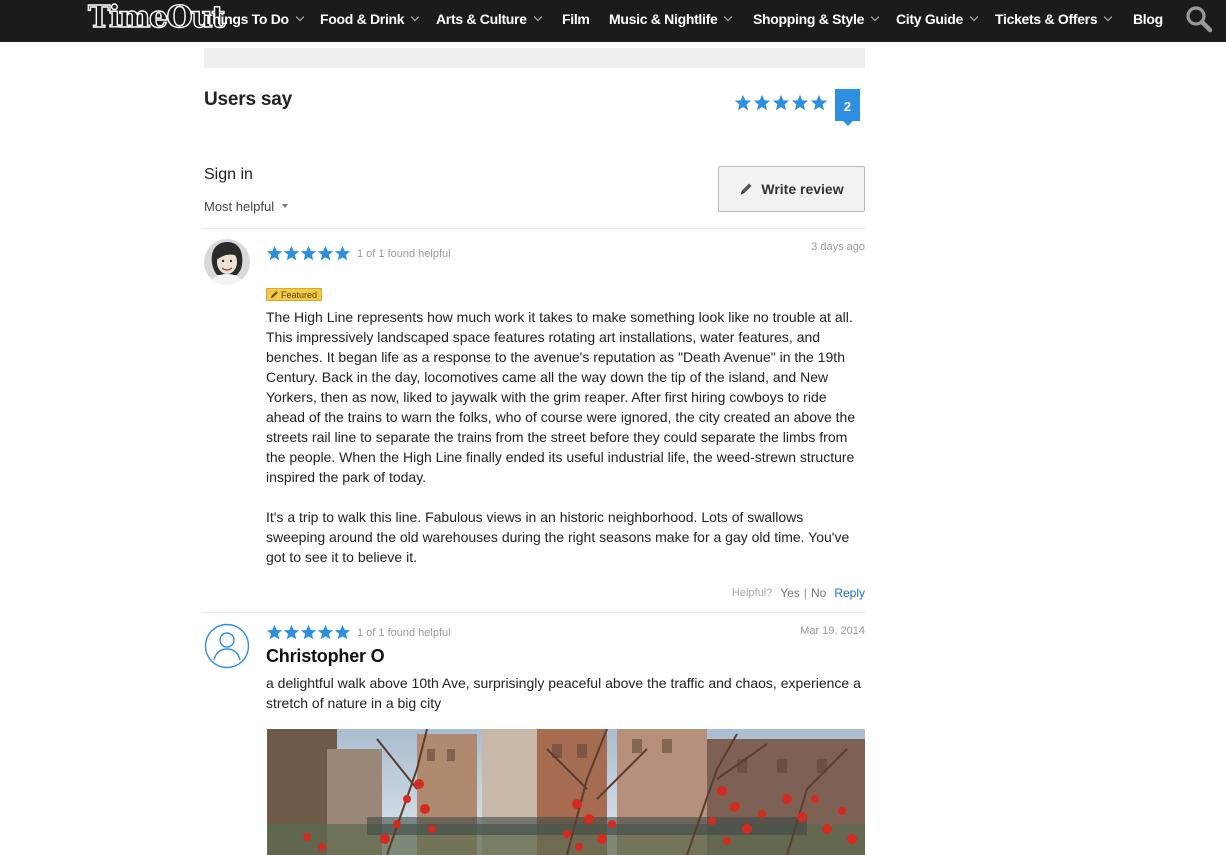 Image resolution: width=1226 pixels, height=855 pixels. What do you see at coordinates (809, 19) in the screenshot?
I see `nav-label: Shopping & Style` at bounding box center [809, 19].